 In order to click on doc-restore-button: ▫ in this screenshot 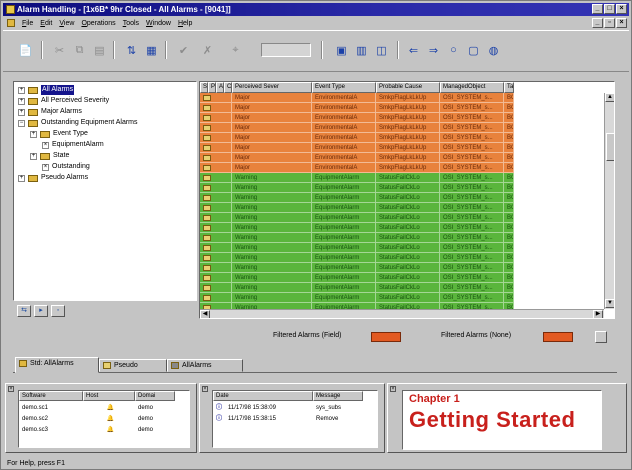, I will do `click(609, 23)`.